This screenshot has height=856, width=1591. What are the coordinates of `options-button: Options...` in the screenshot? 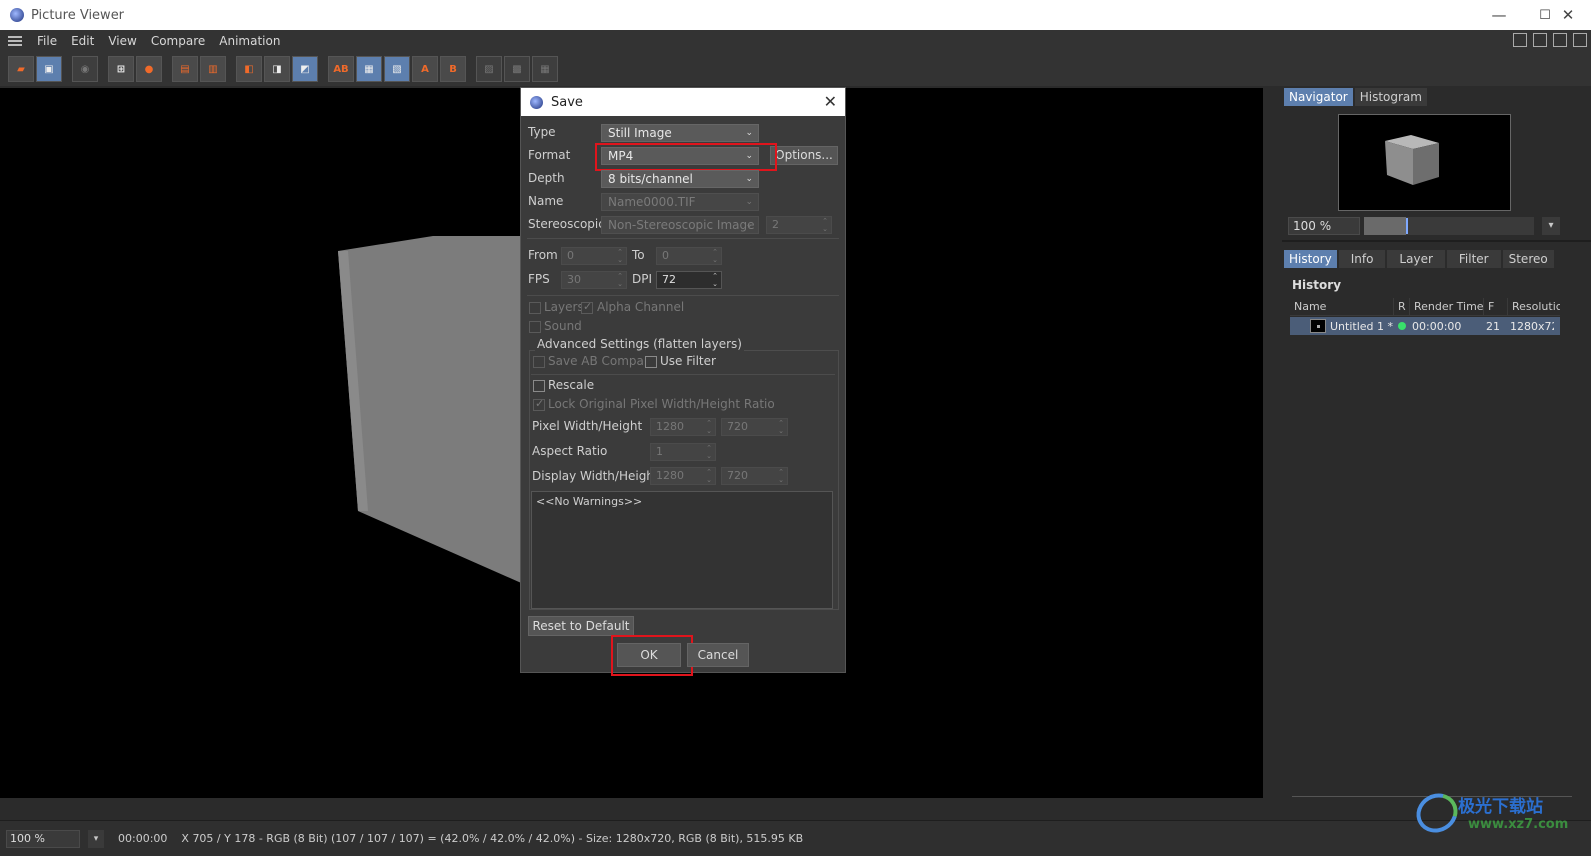 It's located at (804, 155).